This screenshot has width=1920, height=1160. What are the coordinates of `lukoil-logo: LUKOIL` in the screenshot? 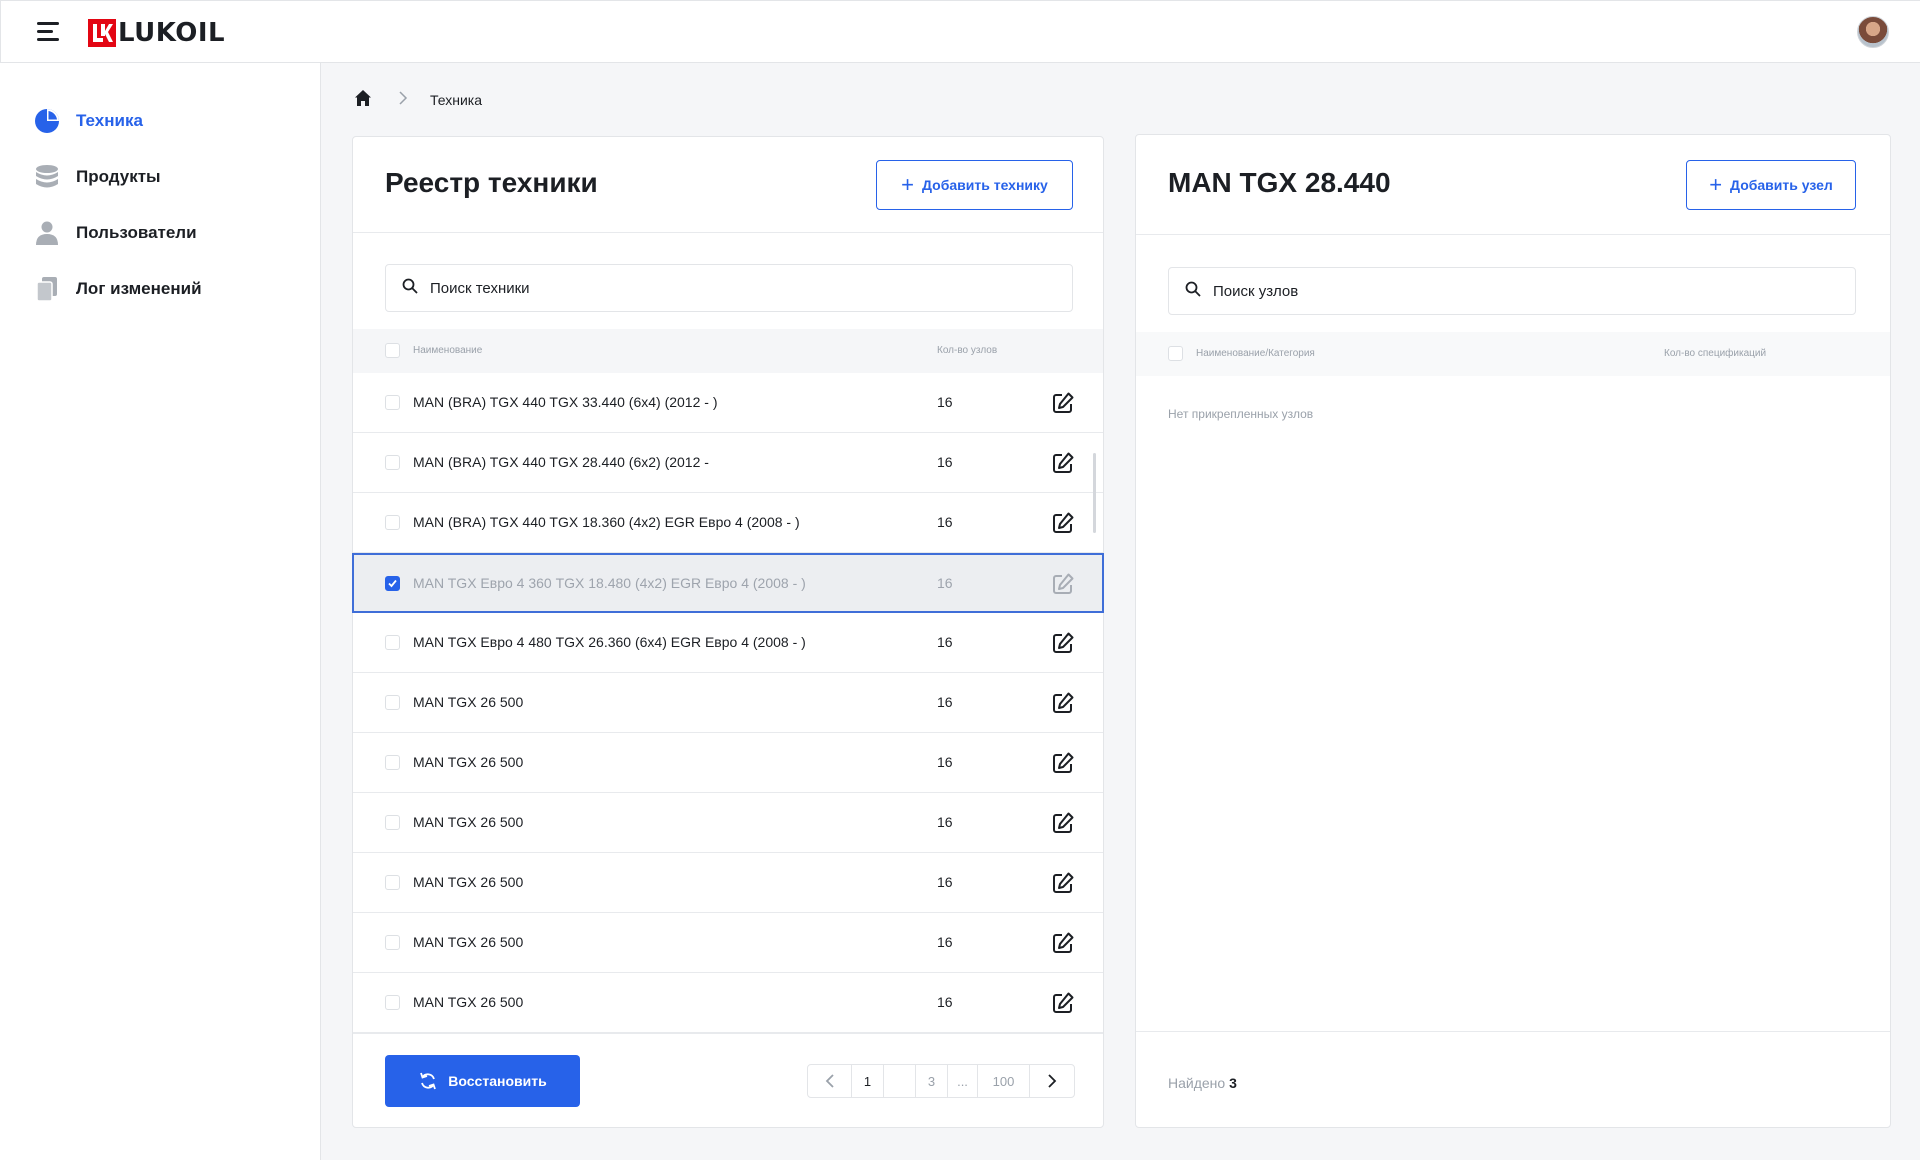 It's located at (156, 33).